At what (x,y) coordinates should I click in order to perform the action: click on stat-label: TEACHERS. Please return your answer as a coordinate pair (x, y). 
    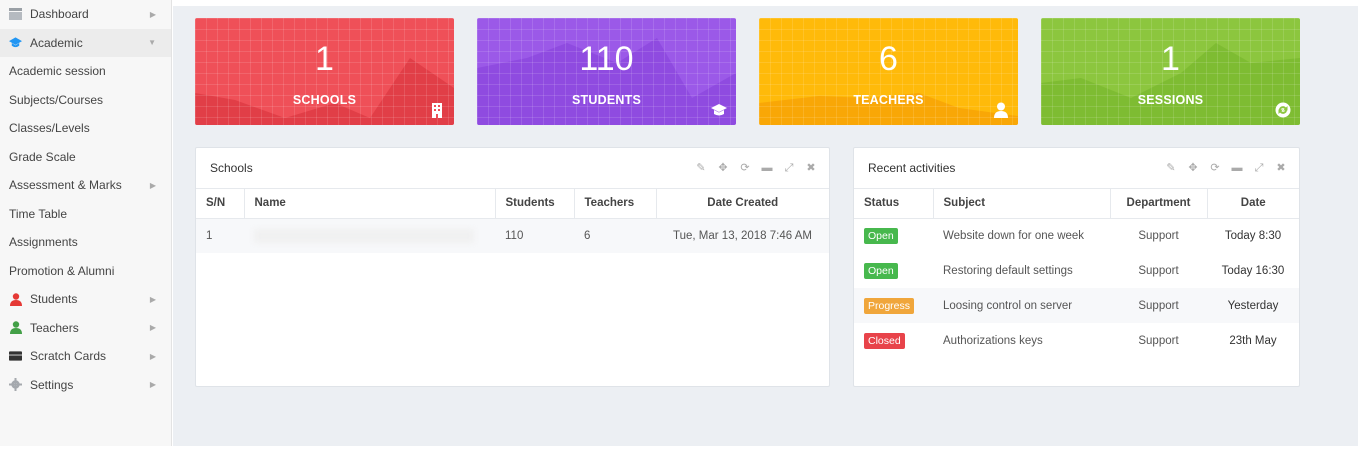
    Looking at the image, I should click on (888, 100).